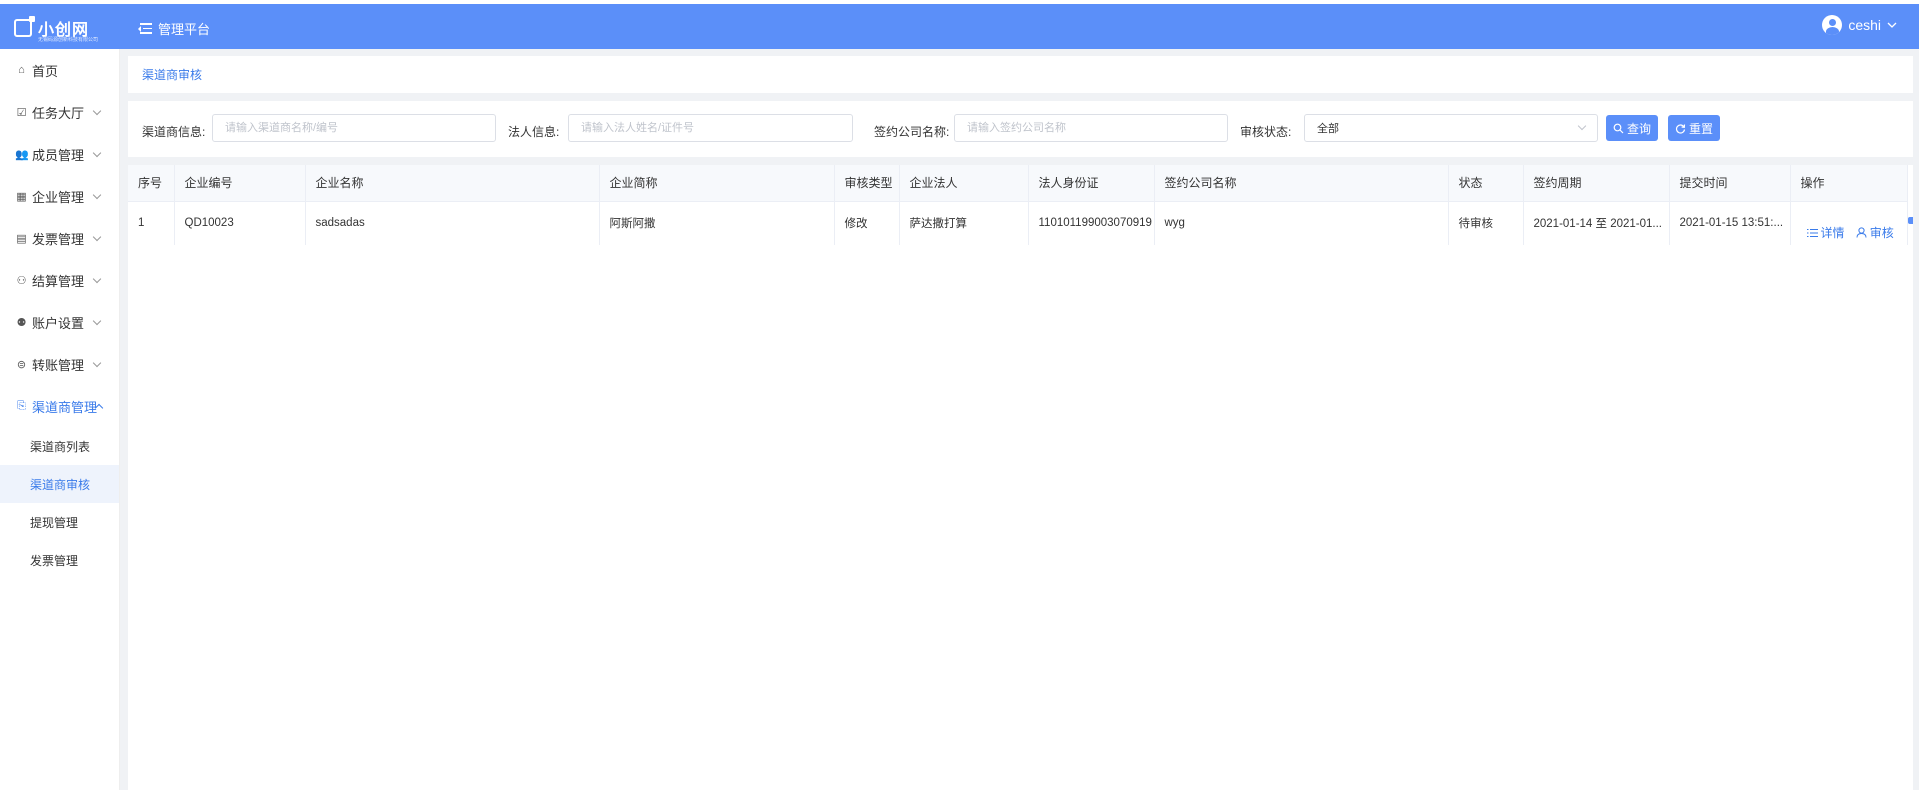  I want to click on cell-status: 待审核, so click(1486, 223).